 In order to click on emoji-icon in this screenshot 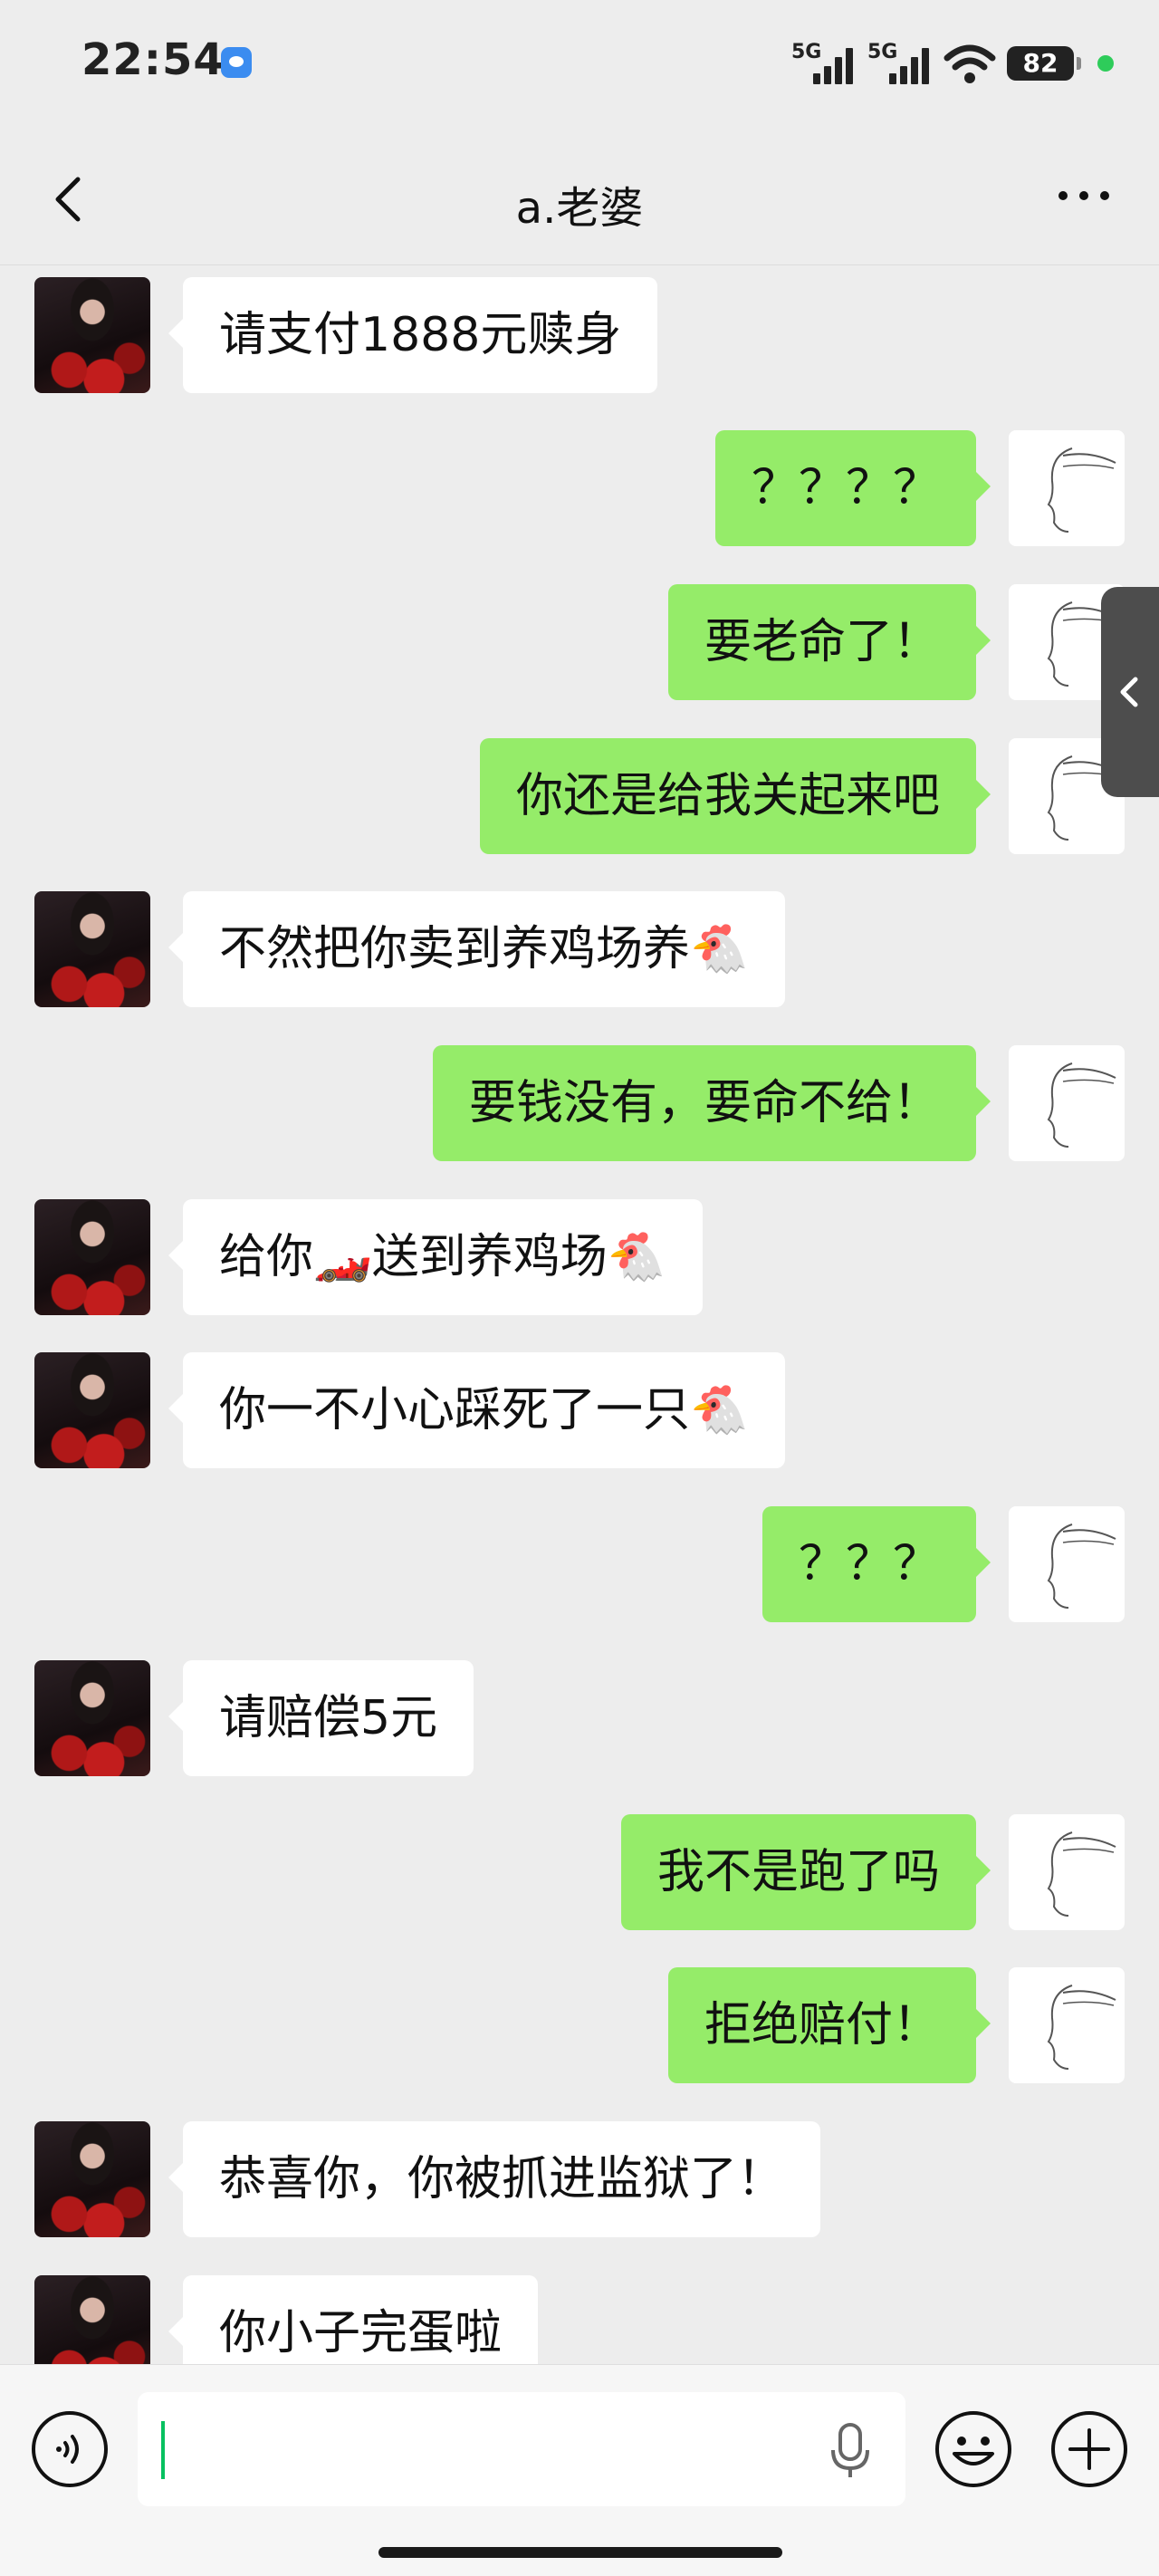, I will do `click(973, 2449)`.